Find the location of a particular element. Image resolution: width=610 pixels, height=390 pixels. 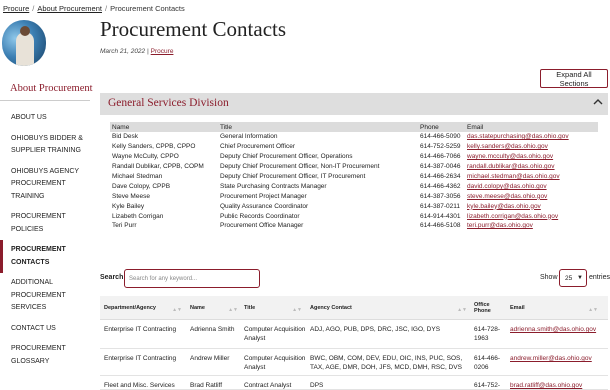

gsd-col-title: Title is located at coordinates (226, 127).